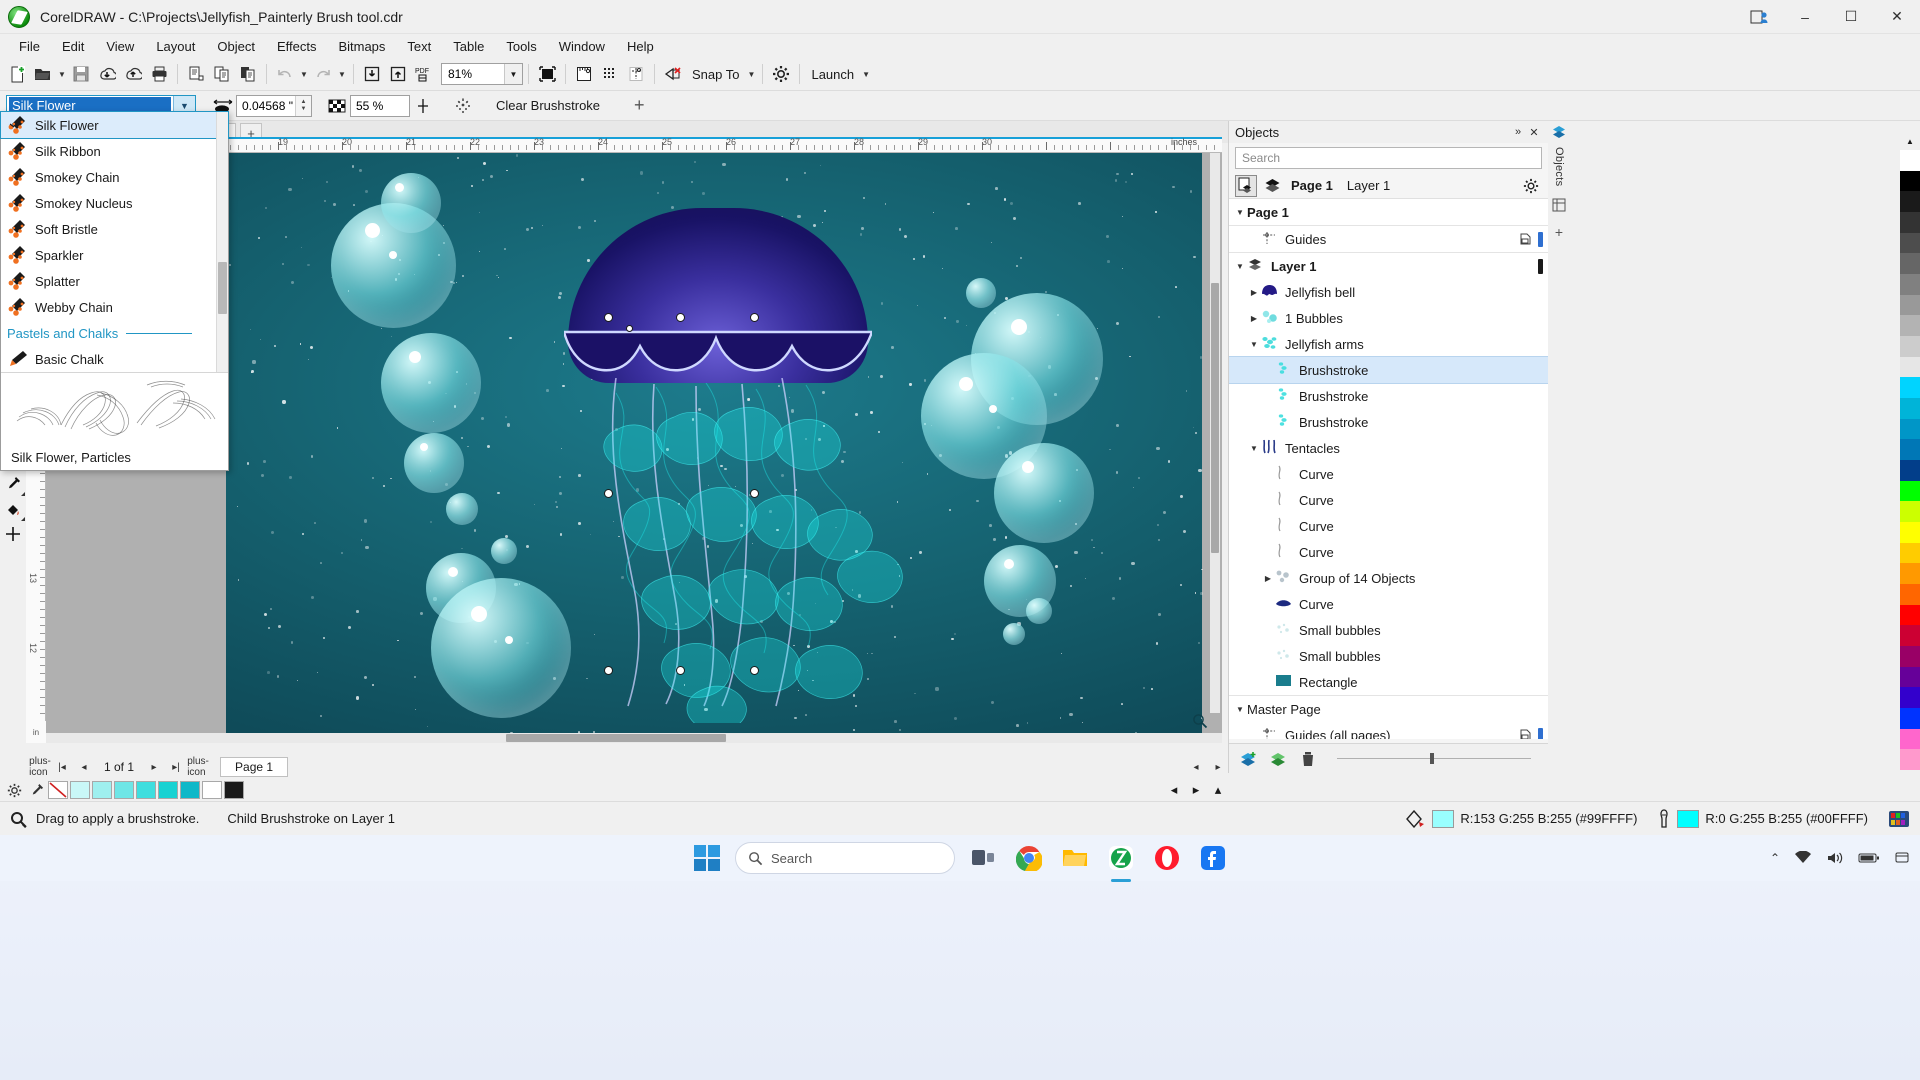 This screenshot has height=1080, width=1920. I want to click on outline-color-readout: R:0 G:255 B:255 (#00FFFF), so click(1762, 818).